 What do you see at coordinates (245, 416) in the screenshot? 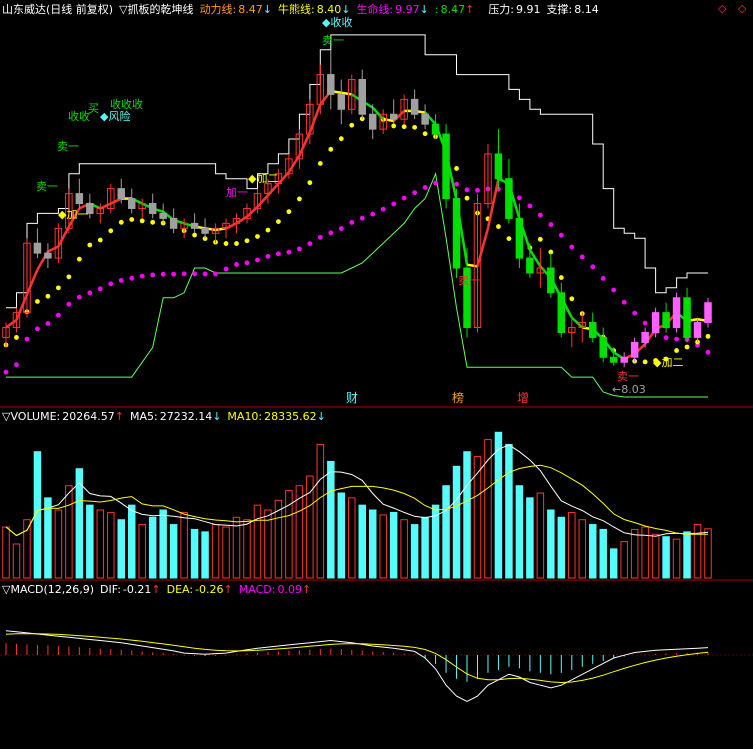
I see `ma10-label: MA10:` at bounding box center [245, 416].